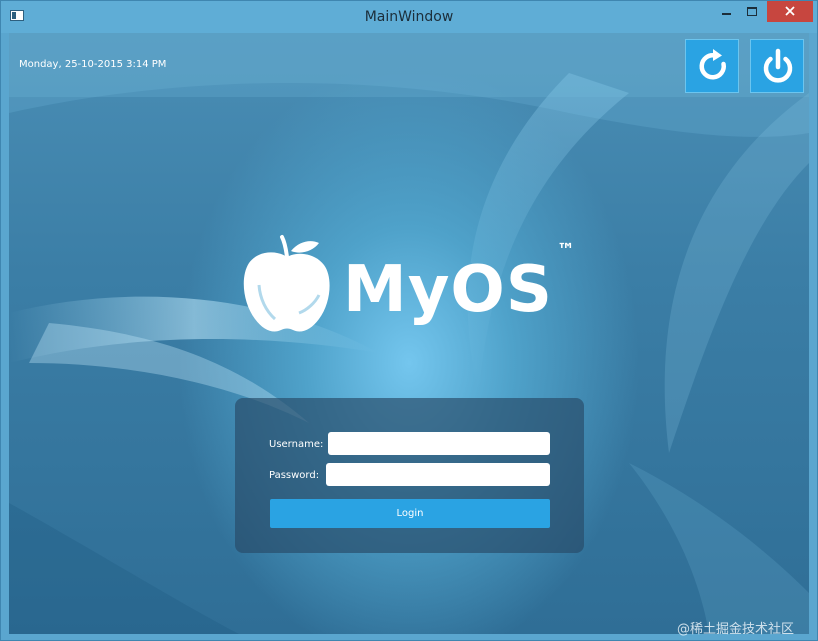  I want to click on watermark: @稀土掘金技术社区, so click(736, 629).